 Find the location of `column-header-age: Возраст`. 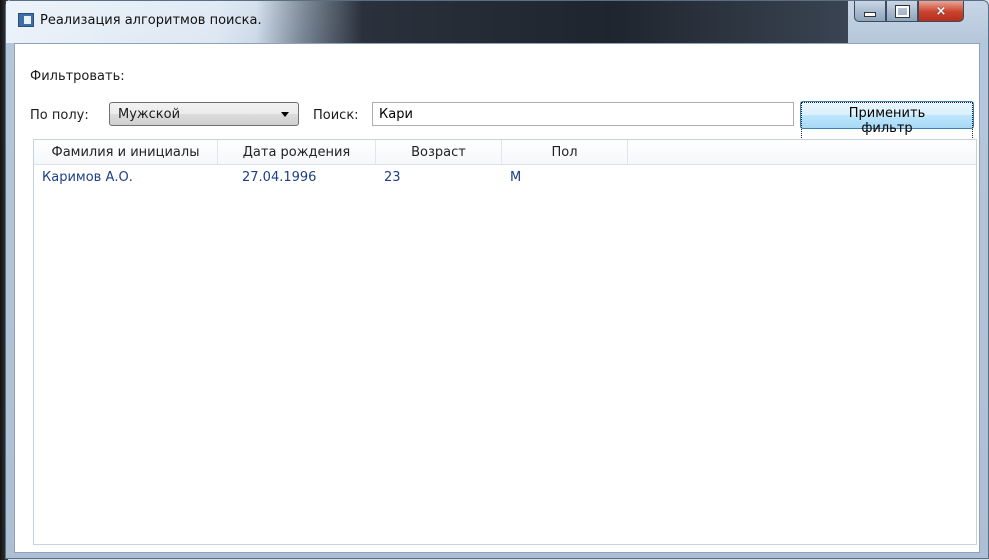

column-header-age: Возраст is located at coordinates (439, 152).